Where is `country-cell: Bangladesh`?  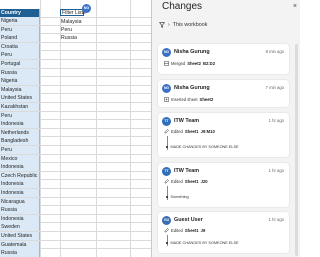 country-cell: Bangladesh is located at coordinates (20, 141).